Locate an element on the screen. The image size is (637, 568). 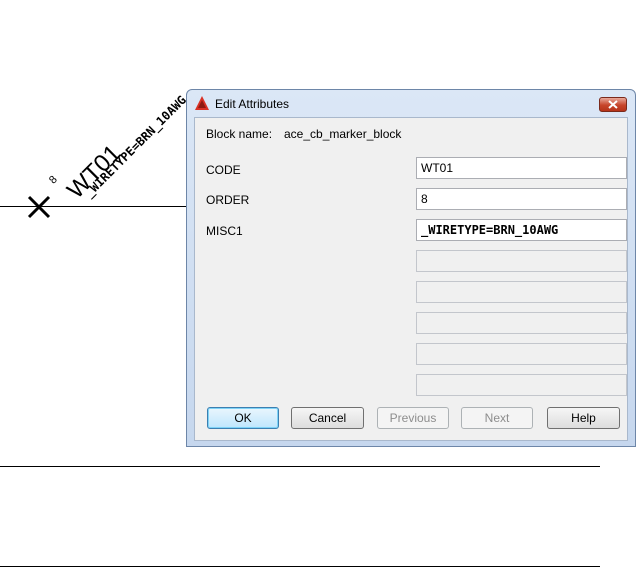
marker-seq-text: 8 is located at coordinates (53, 180).